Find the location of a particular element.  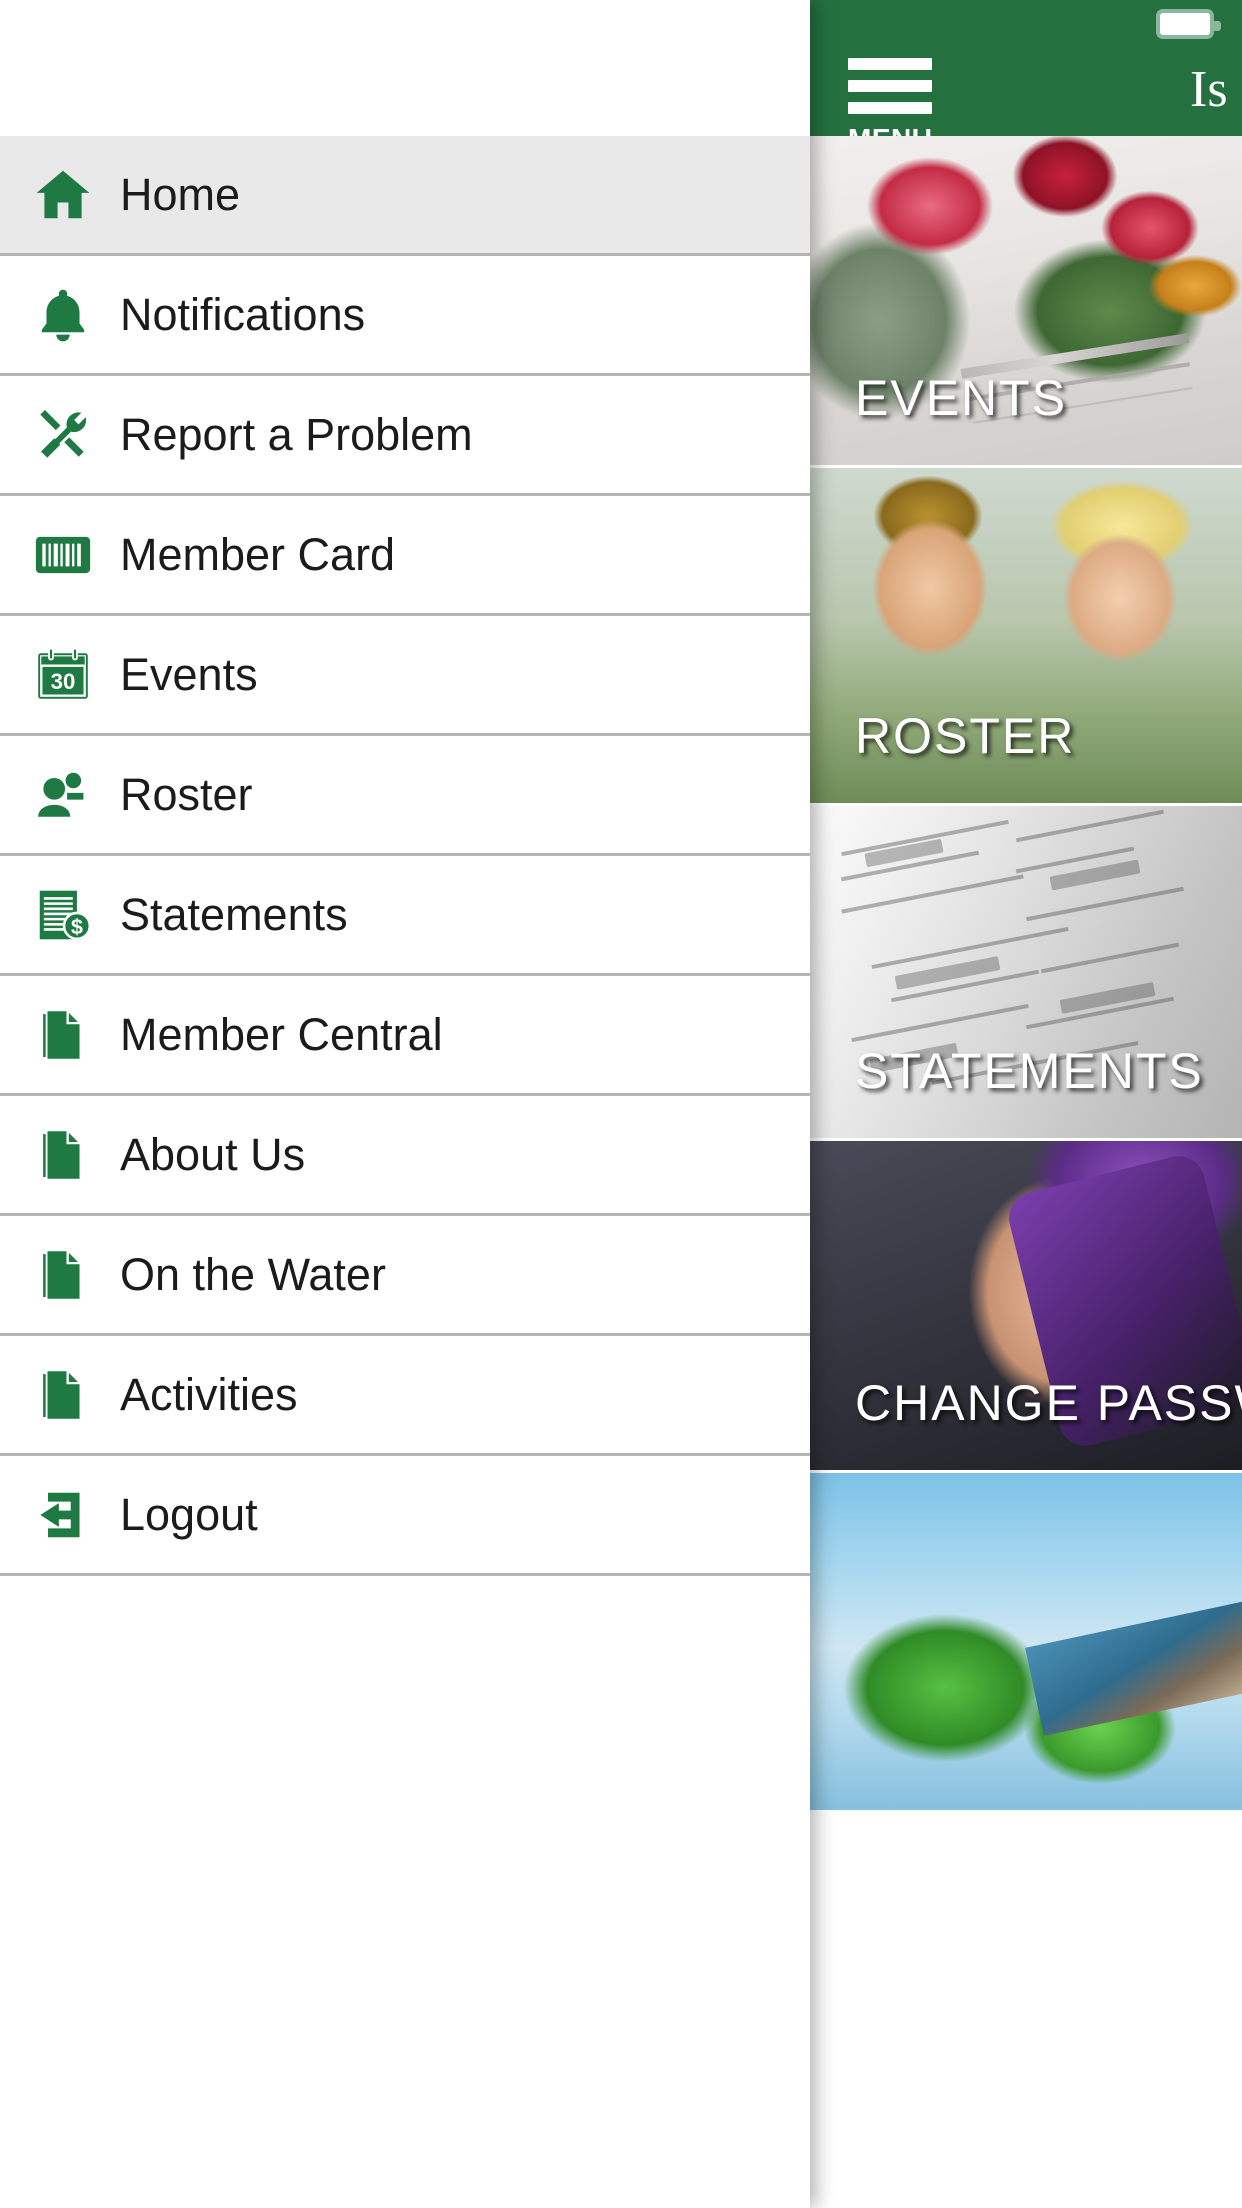

app-title: Is is located at coordinates (1209, 89).